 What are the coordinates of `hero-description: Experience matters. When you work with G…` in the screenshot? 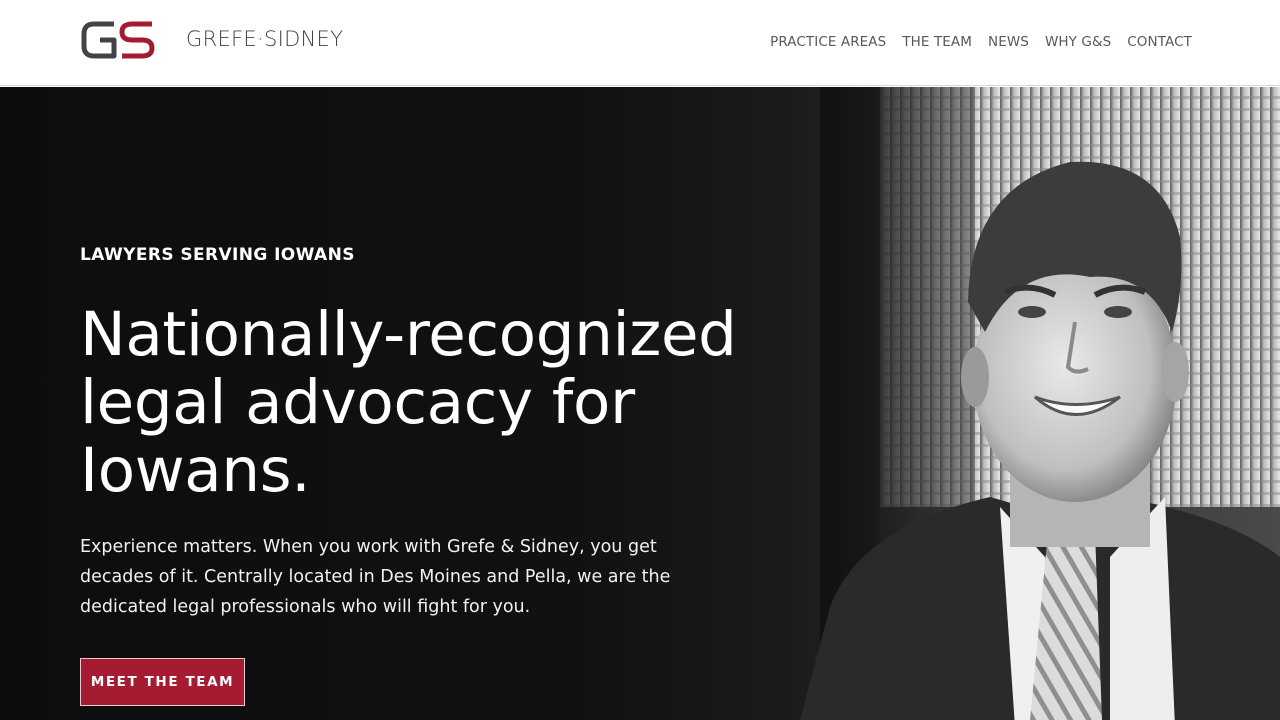 It's located at (375, 577).